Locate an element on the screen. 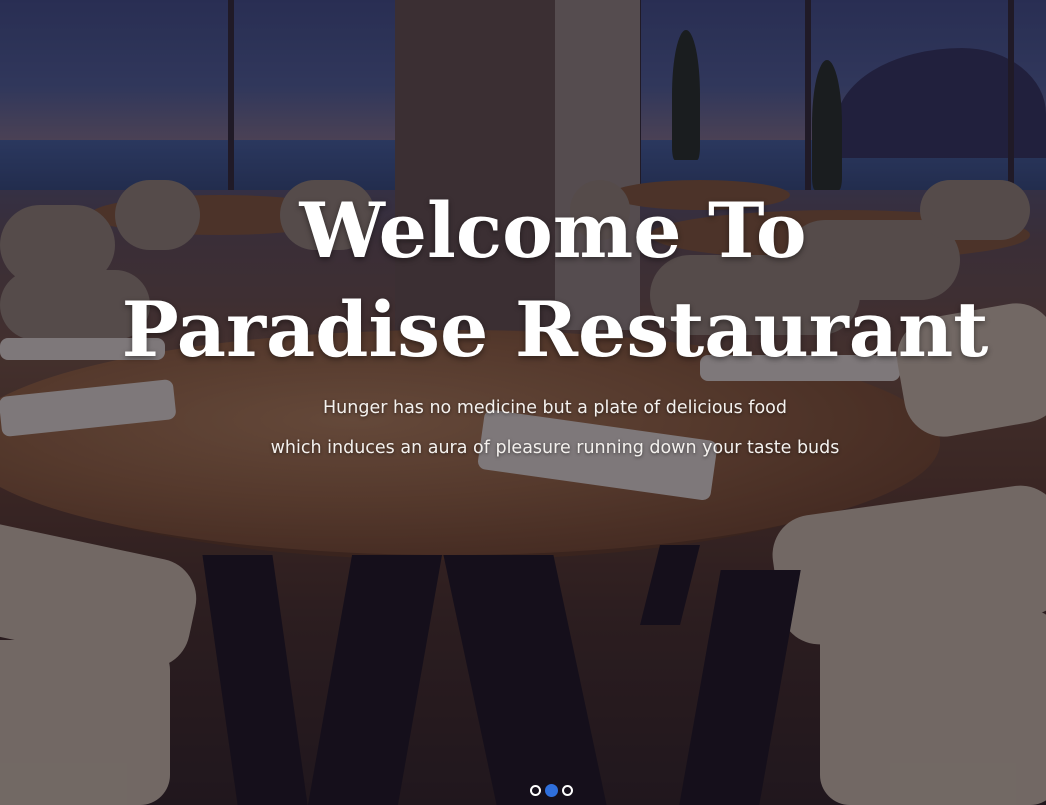 The width and height of the screenshot is (1046, 805). carousel-indicators is located at coordinates (551, 790).